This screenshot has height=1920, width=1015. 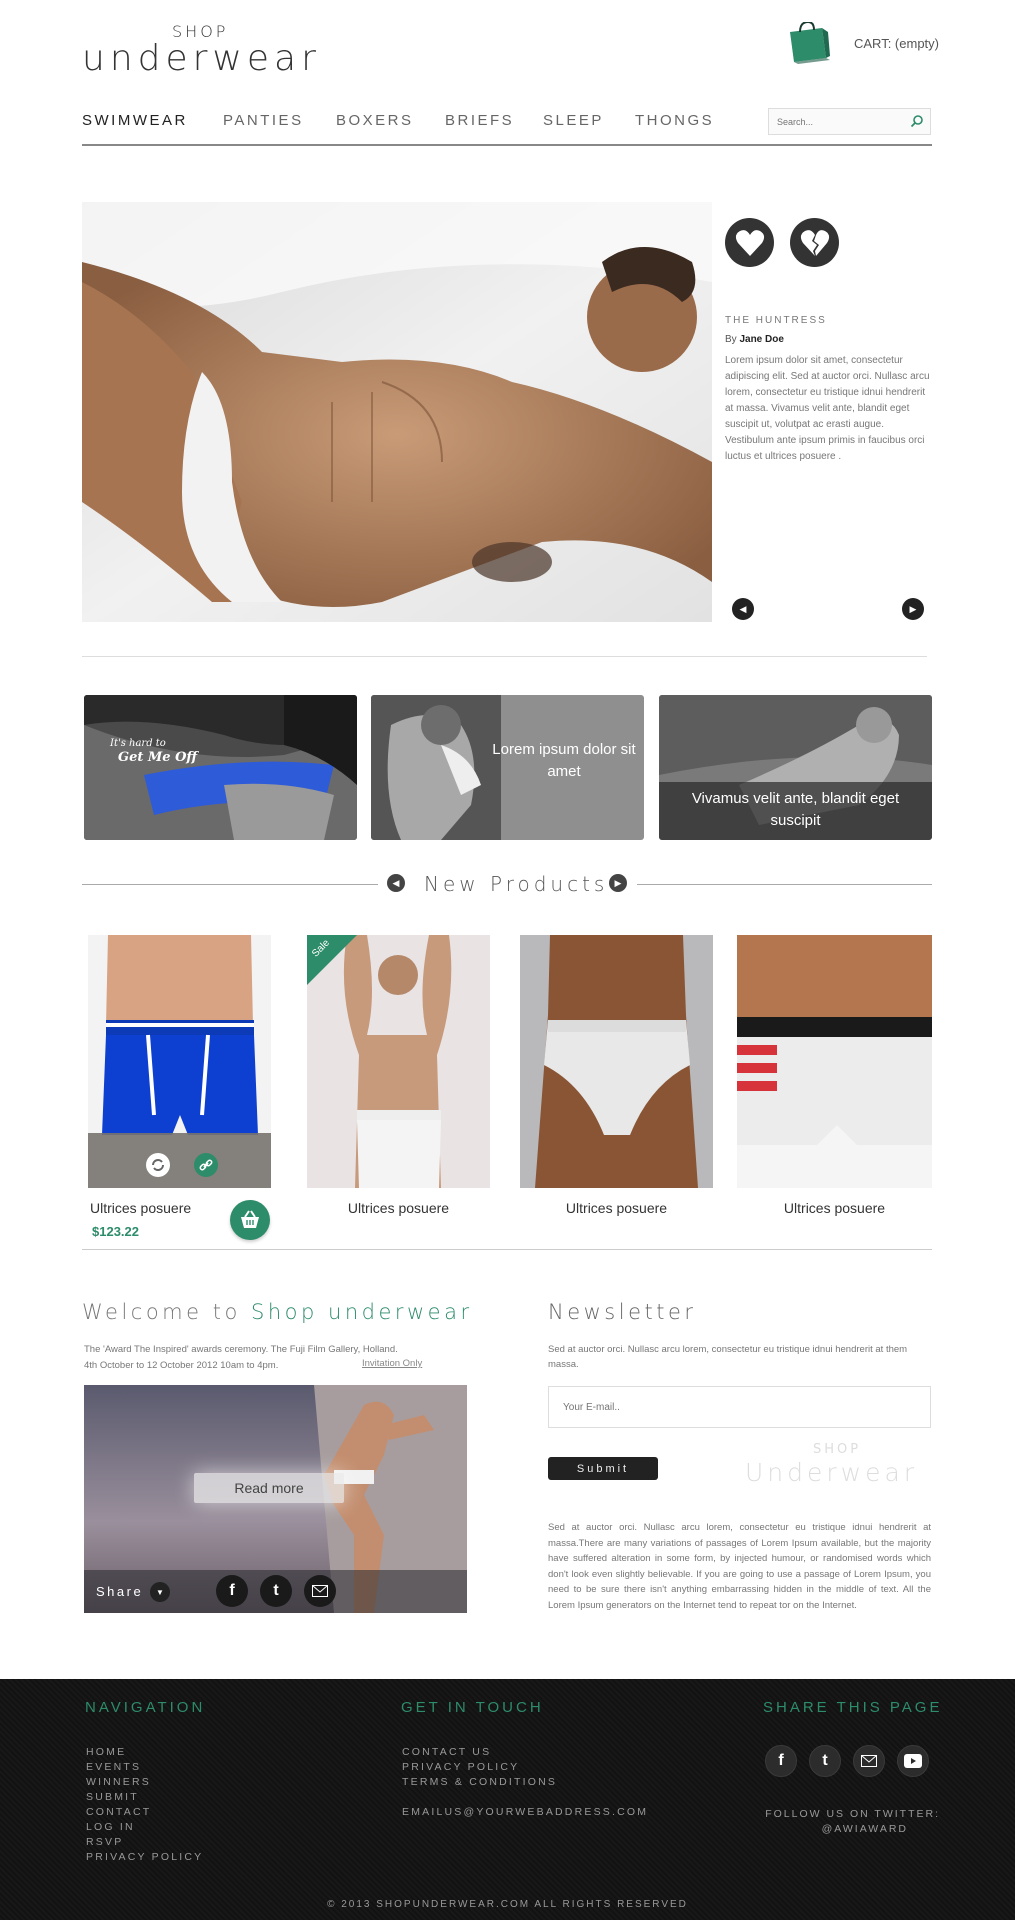 I want to click on youtube-icon, so click(x=913, y=1761).